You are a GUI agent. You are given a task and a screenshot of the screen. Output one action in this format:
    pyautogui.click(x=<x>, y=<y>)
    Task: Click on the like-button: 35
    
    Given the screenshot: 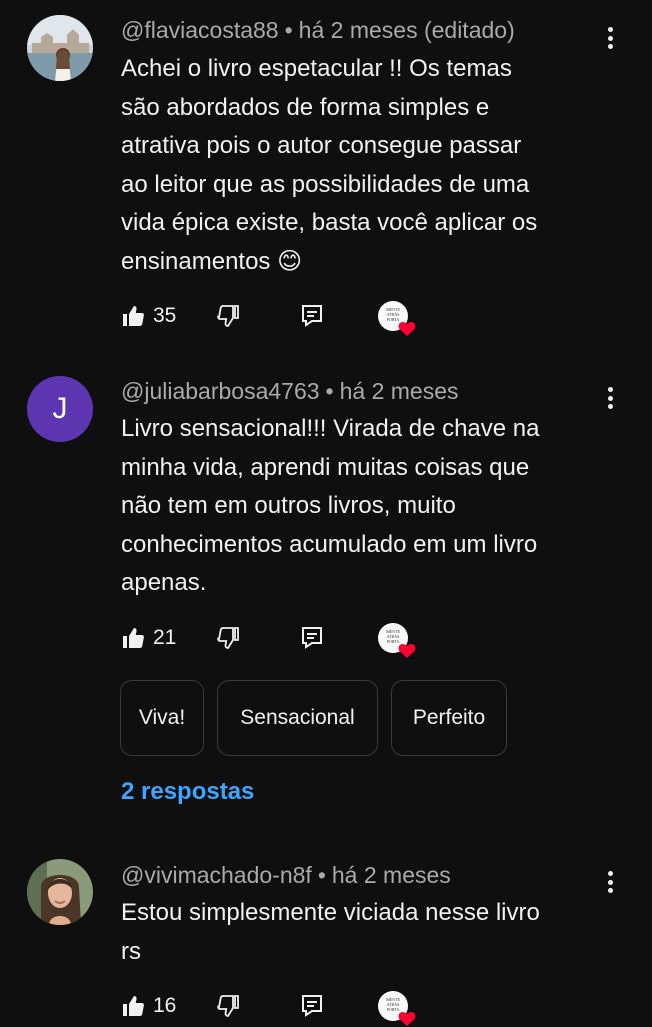 What is the action you would take?
    pyautogui.click(x=148, y=316)
    